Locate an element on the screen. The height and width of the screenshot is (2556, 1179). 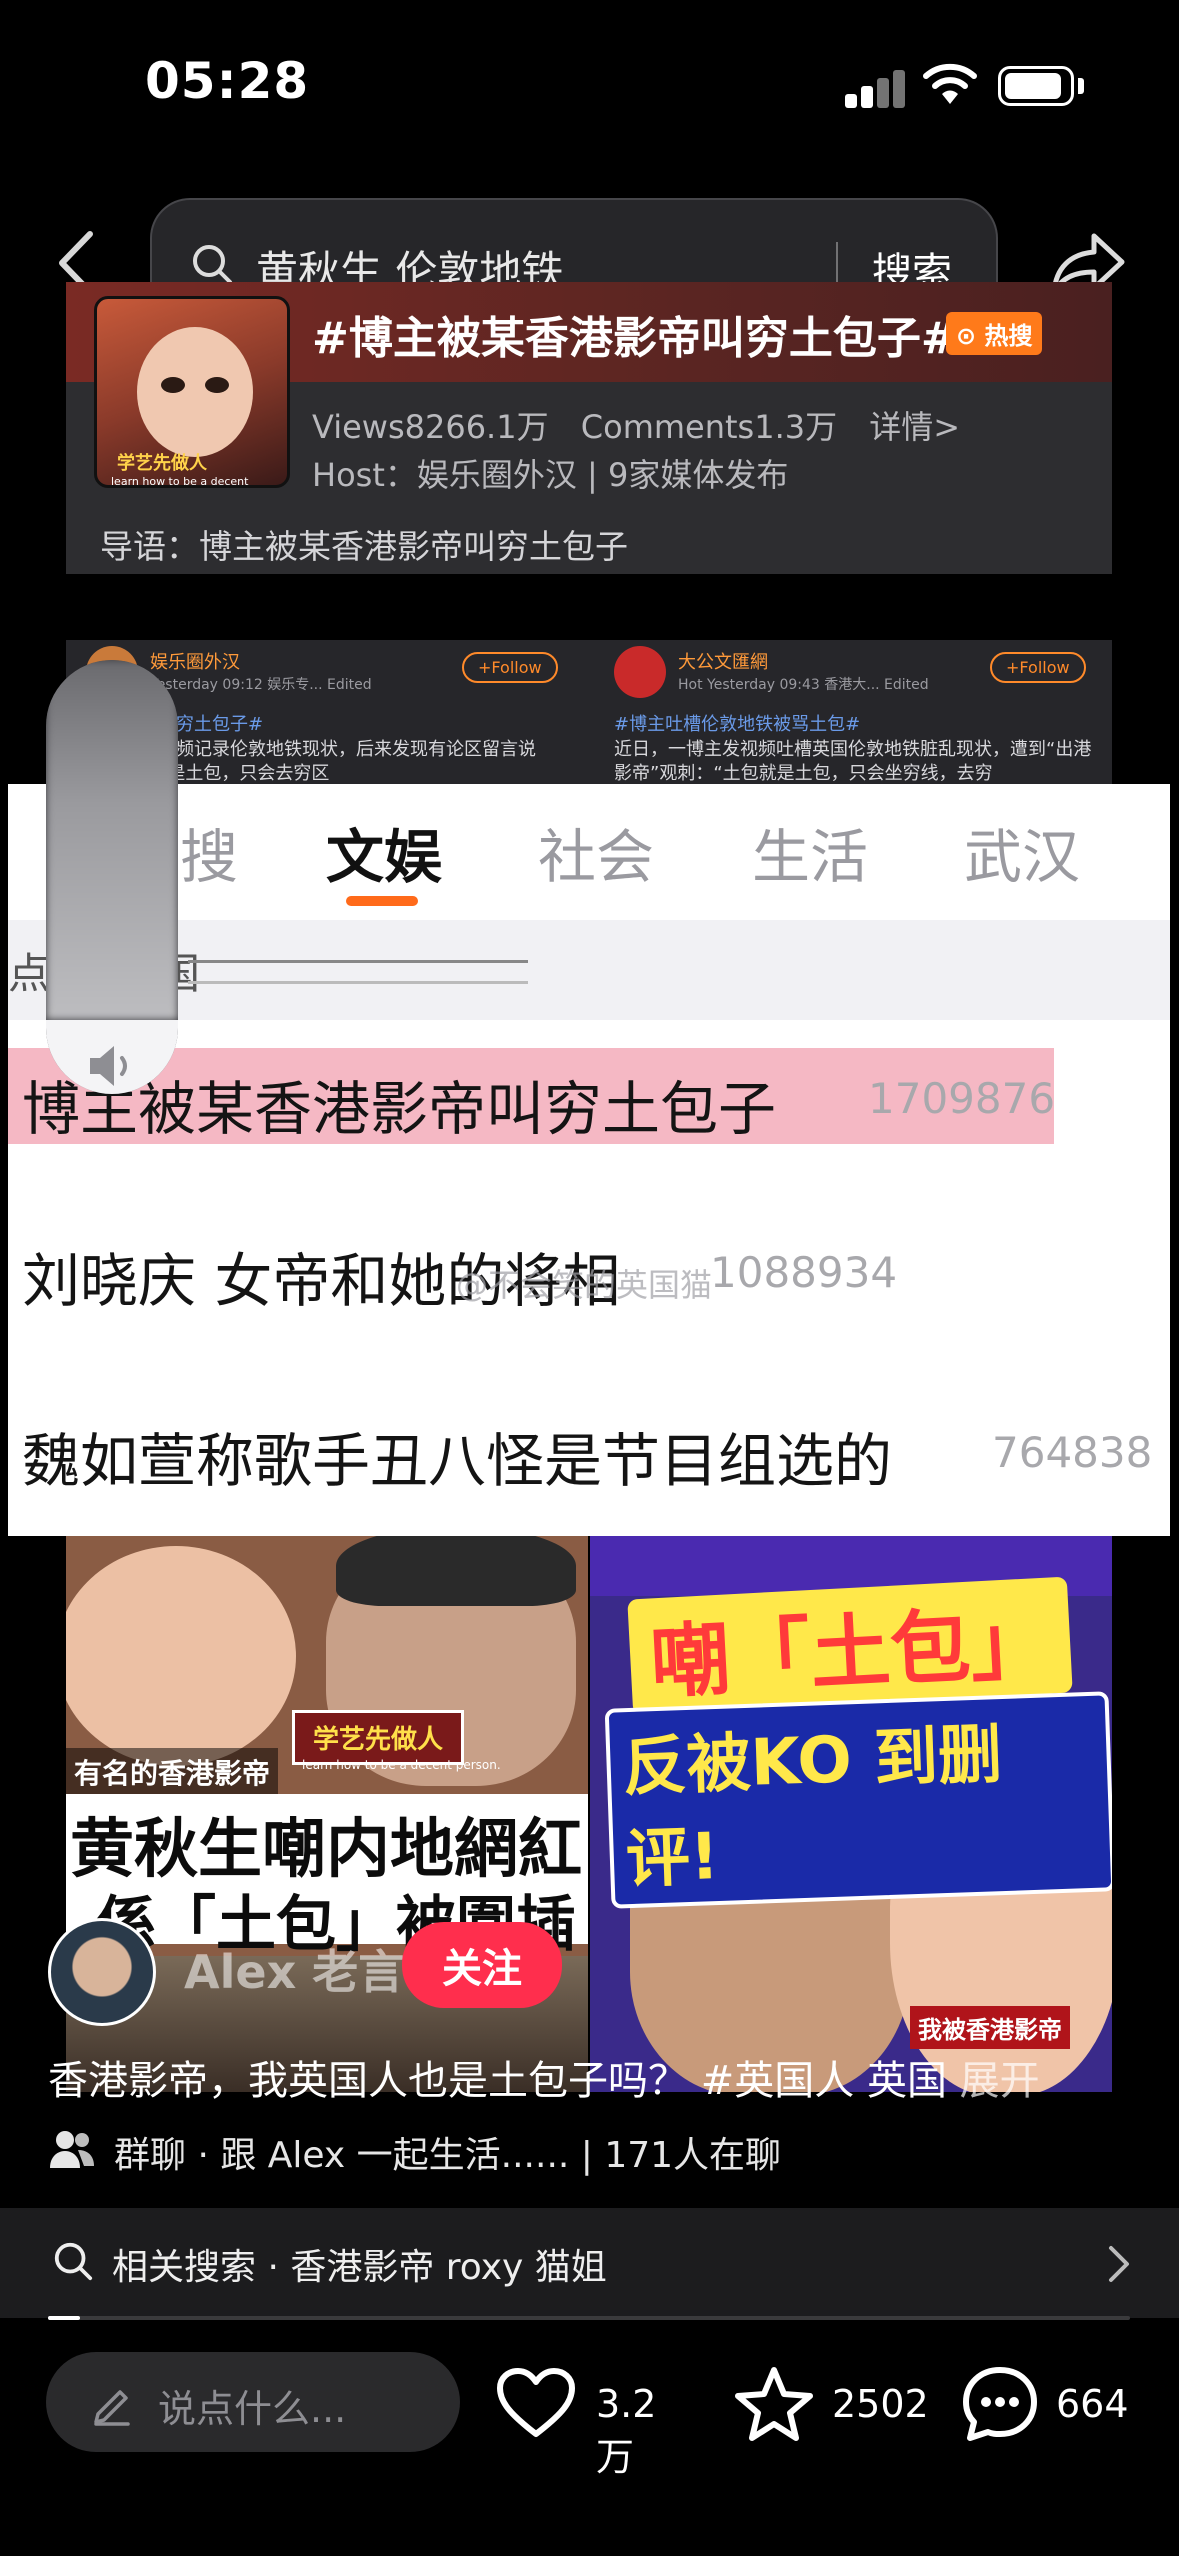
follow-author-button: 关注 is located at coordinates (482, 1965).